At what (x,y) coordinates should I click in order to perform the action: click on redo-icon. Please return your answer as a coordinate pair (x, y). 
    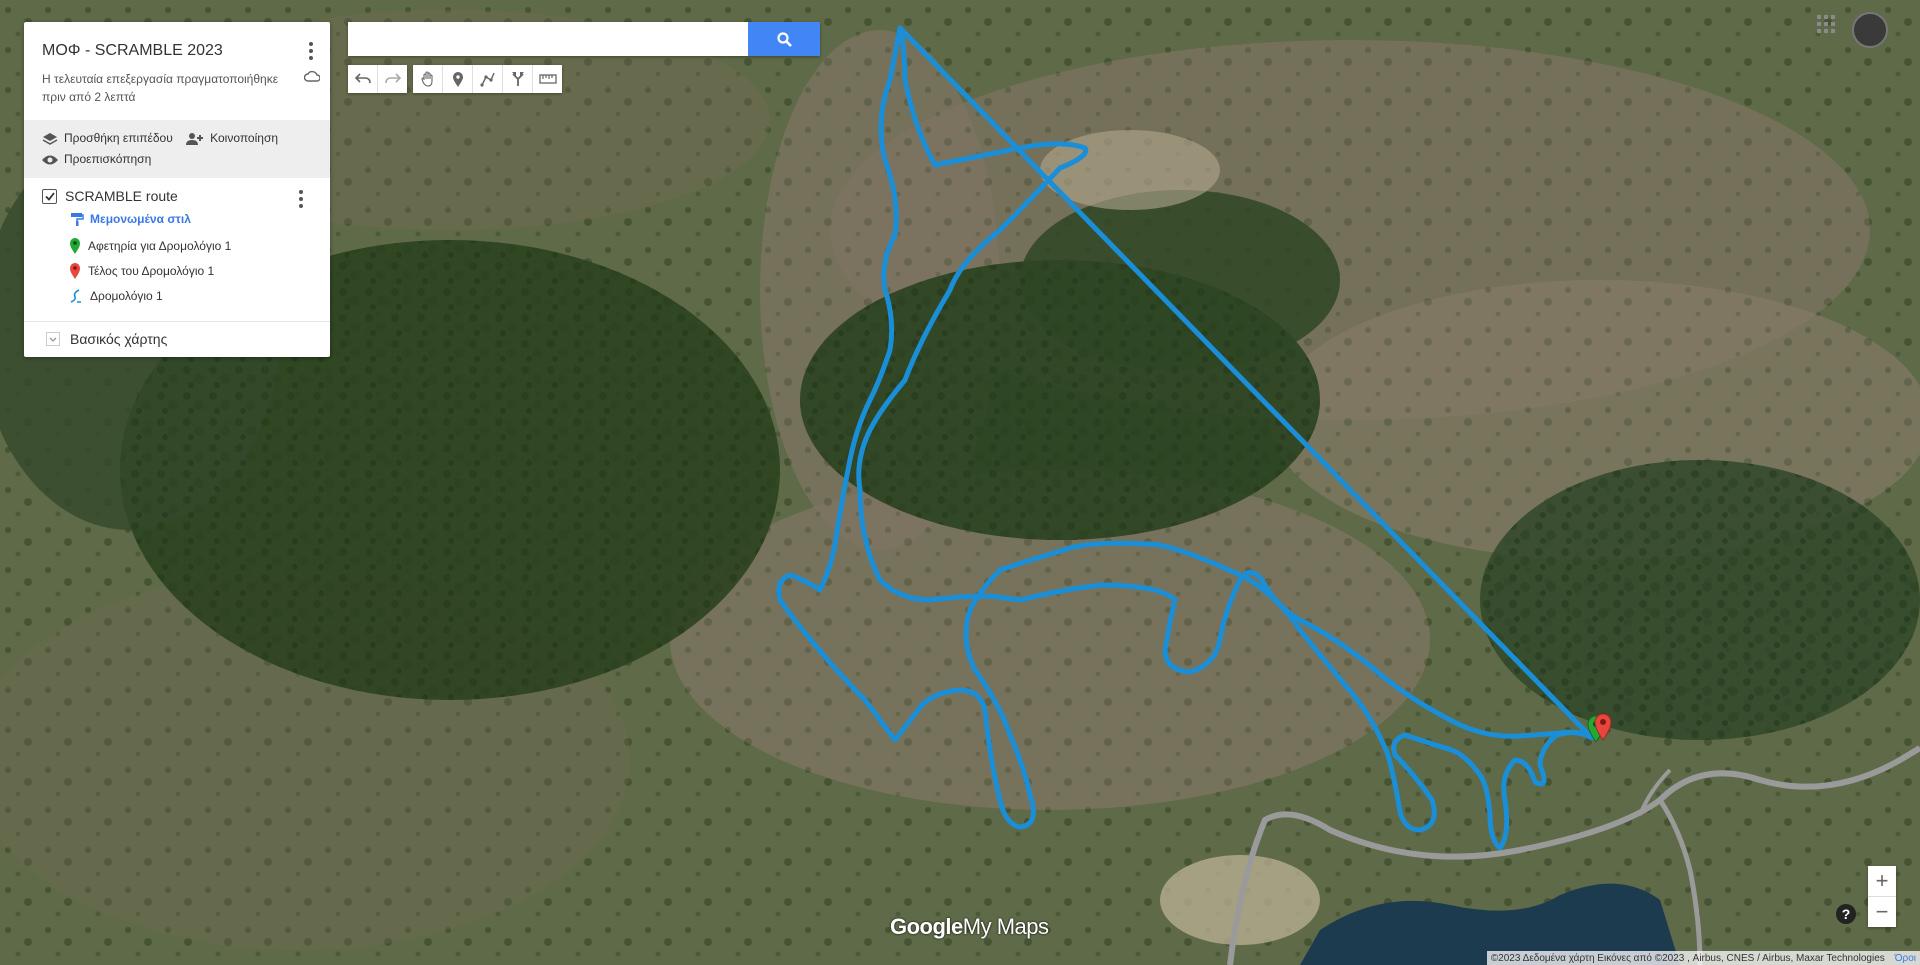
    Looking at the image, I should click on (392, 78).